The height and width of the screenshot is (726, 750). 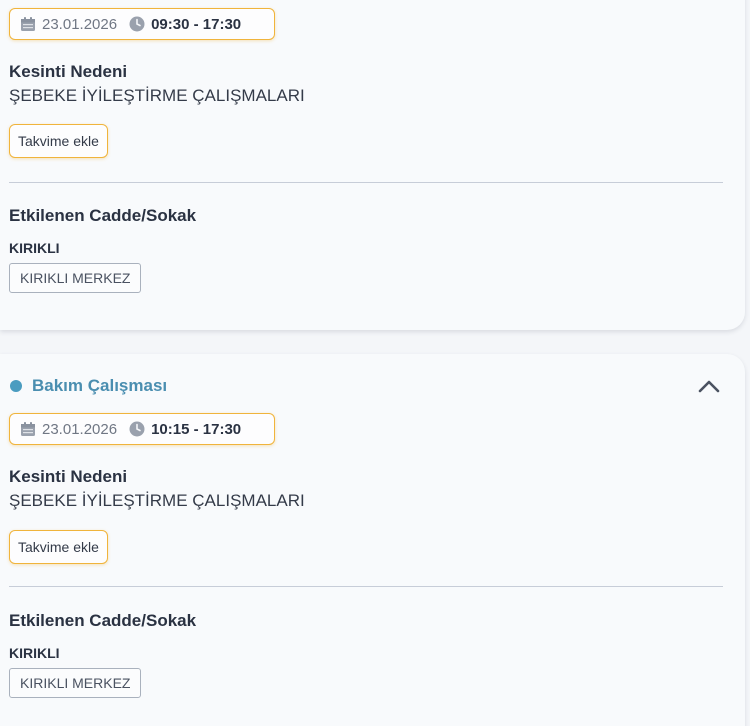 I want to click on collapse-button, so click(x=709, y=386).